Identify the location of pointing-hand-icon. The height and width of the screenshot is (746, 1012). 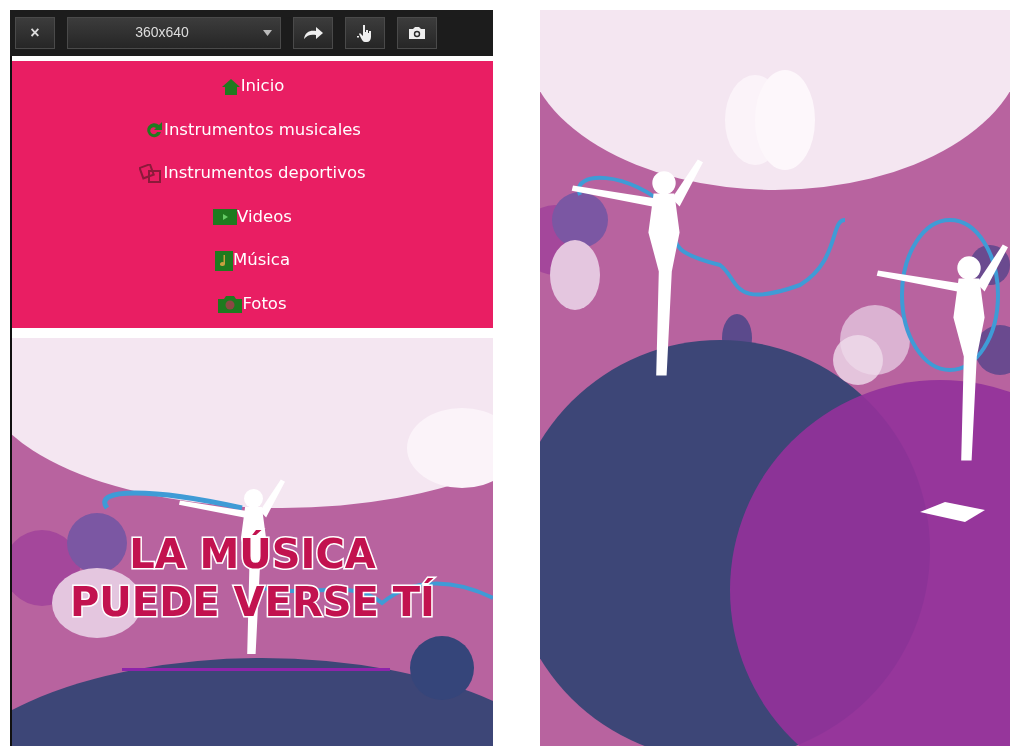
(365, 32).